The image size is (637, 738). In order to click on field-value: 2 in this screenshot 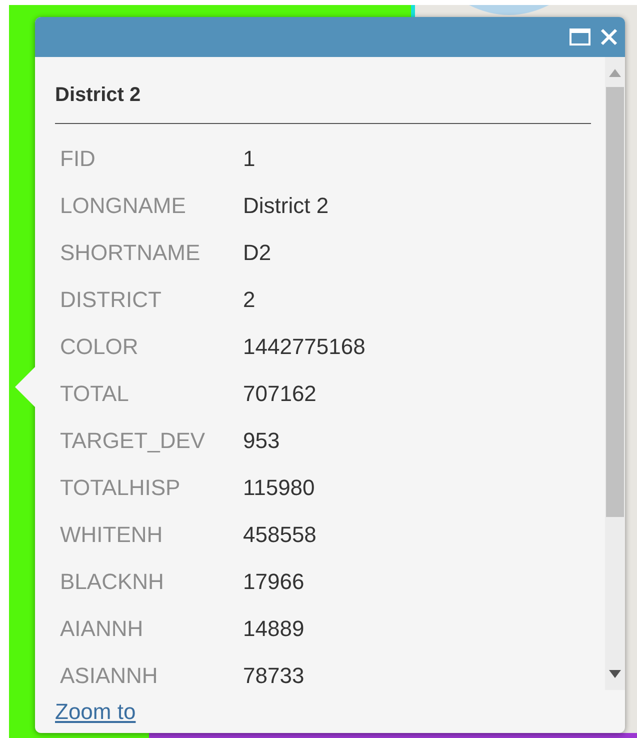, I will do `click(249, 300)`.